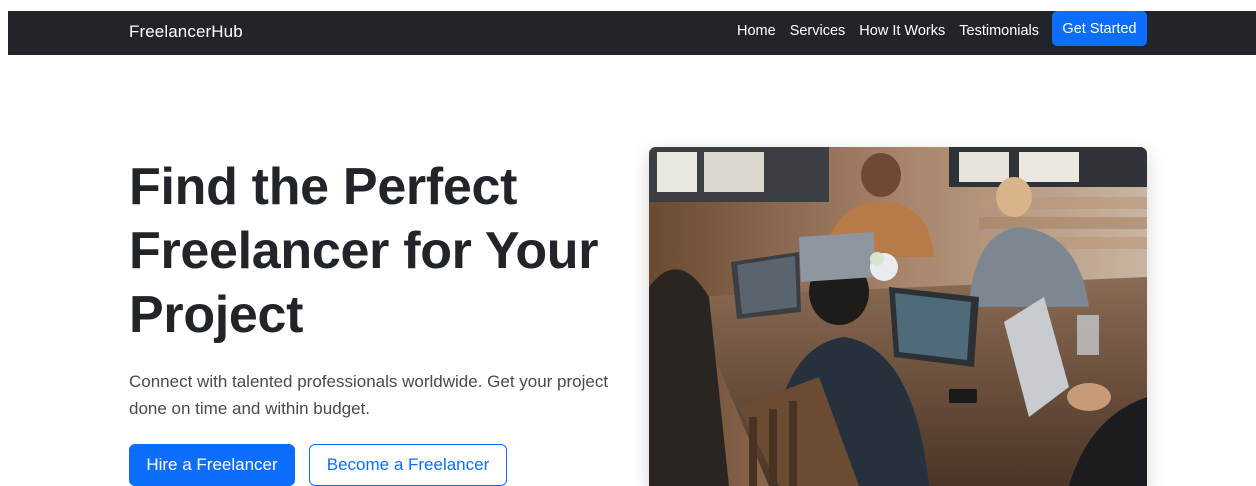 This screenshot has width=1256, height=486. What do you see at coordinates (902, 31) in the screenshot?
I see `nav-link-how-it-works: How It Works` at bounding box center [902, 31].